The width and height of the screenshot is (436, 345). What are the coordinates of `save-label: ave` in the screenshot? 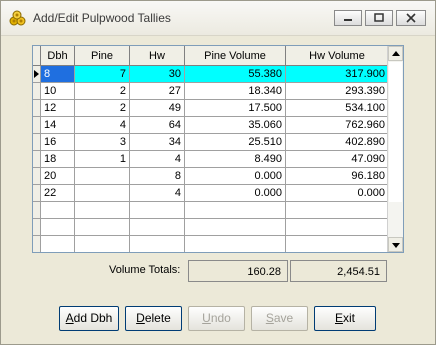 It's located at (283, 318).